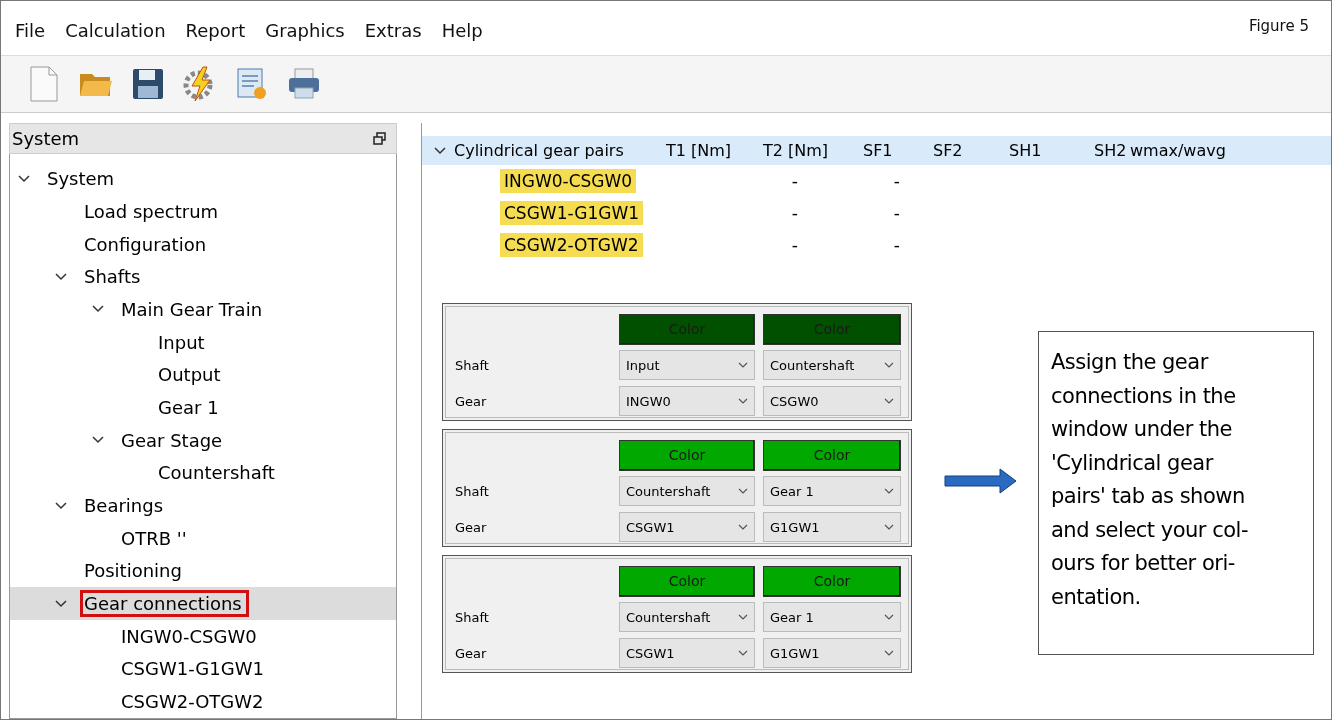 The width and height of the screenshot is (1332, 720). I want to click on arrow-icon, so click(981, 481).